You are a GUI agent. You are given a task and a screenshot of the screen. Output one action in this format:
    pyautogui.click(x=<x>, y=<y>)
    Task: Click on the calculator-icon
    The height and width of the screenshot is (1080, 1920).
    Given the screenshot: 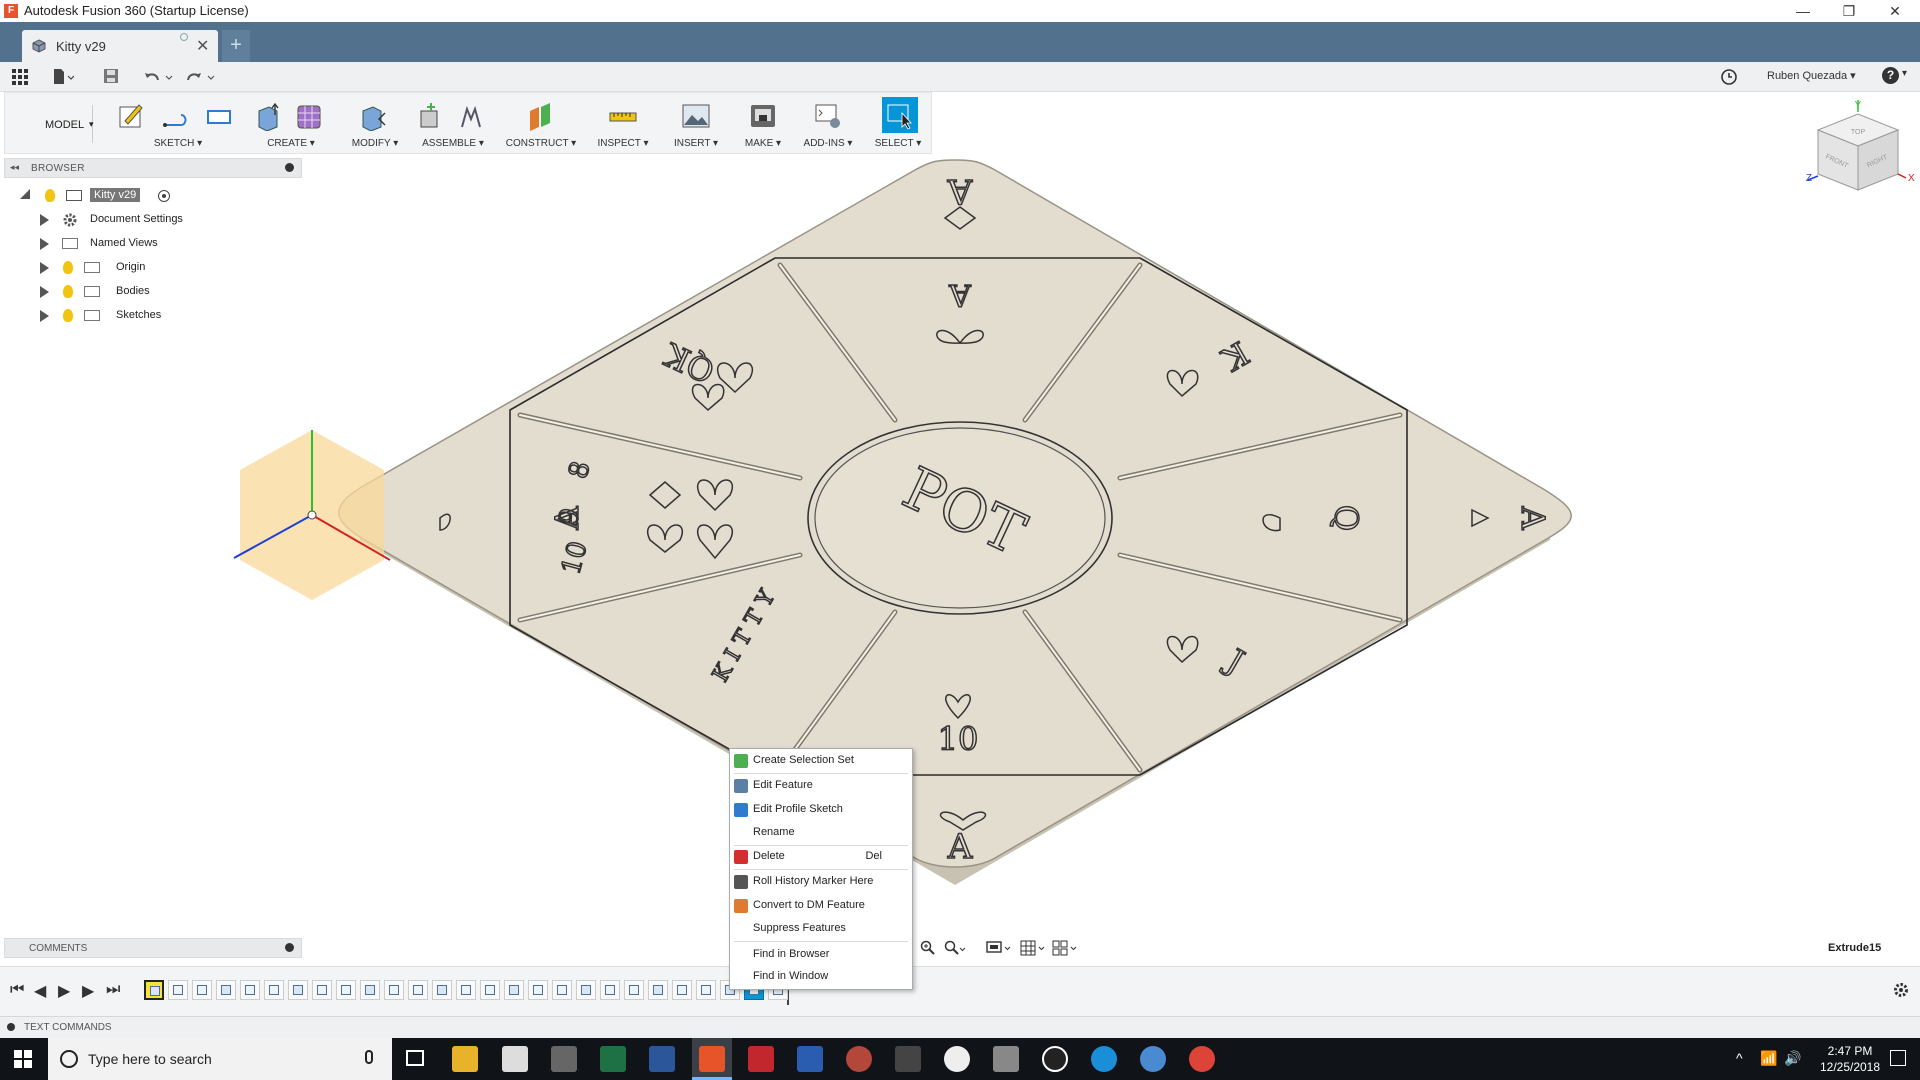 What is the action you would take?
    pyautogui.click(x=564, y=1059)
    